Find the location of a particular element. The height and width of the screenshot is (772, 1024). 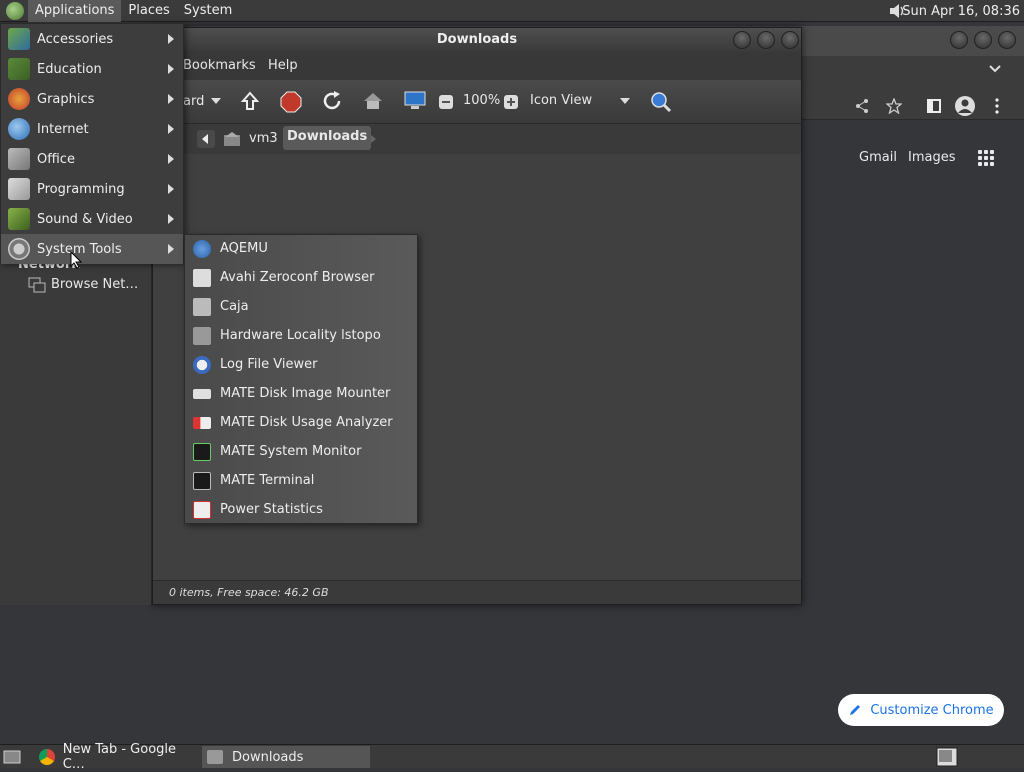

menu-item-sound-video: Sound & Video is located at coordinates (92, 219).